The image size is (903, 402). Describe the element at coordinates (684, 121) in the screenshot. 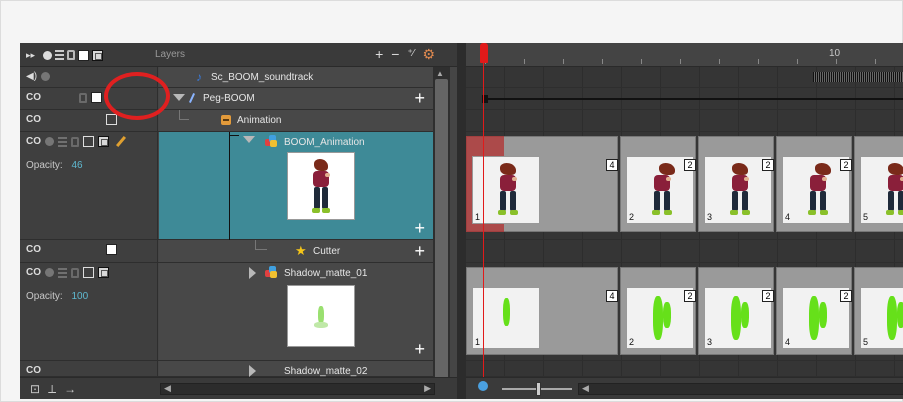

I see `timeline-row-animation` at that location.